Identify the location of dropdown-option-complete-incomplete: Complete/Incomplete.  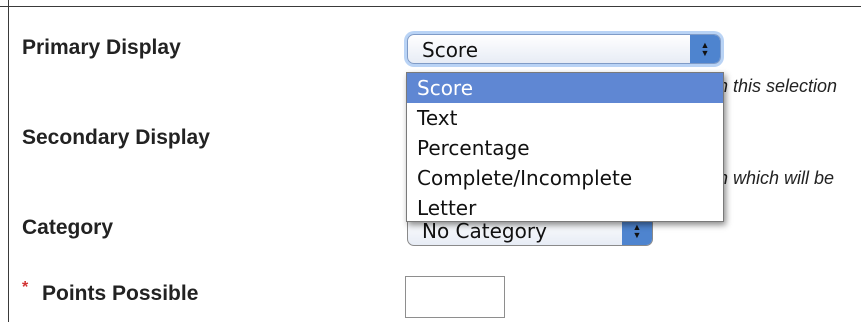
(565, 178).